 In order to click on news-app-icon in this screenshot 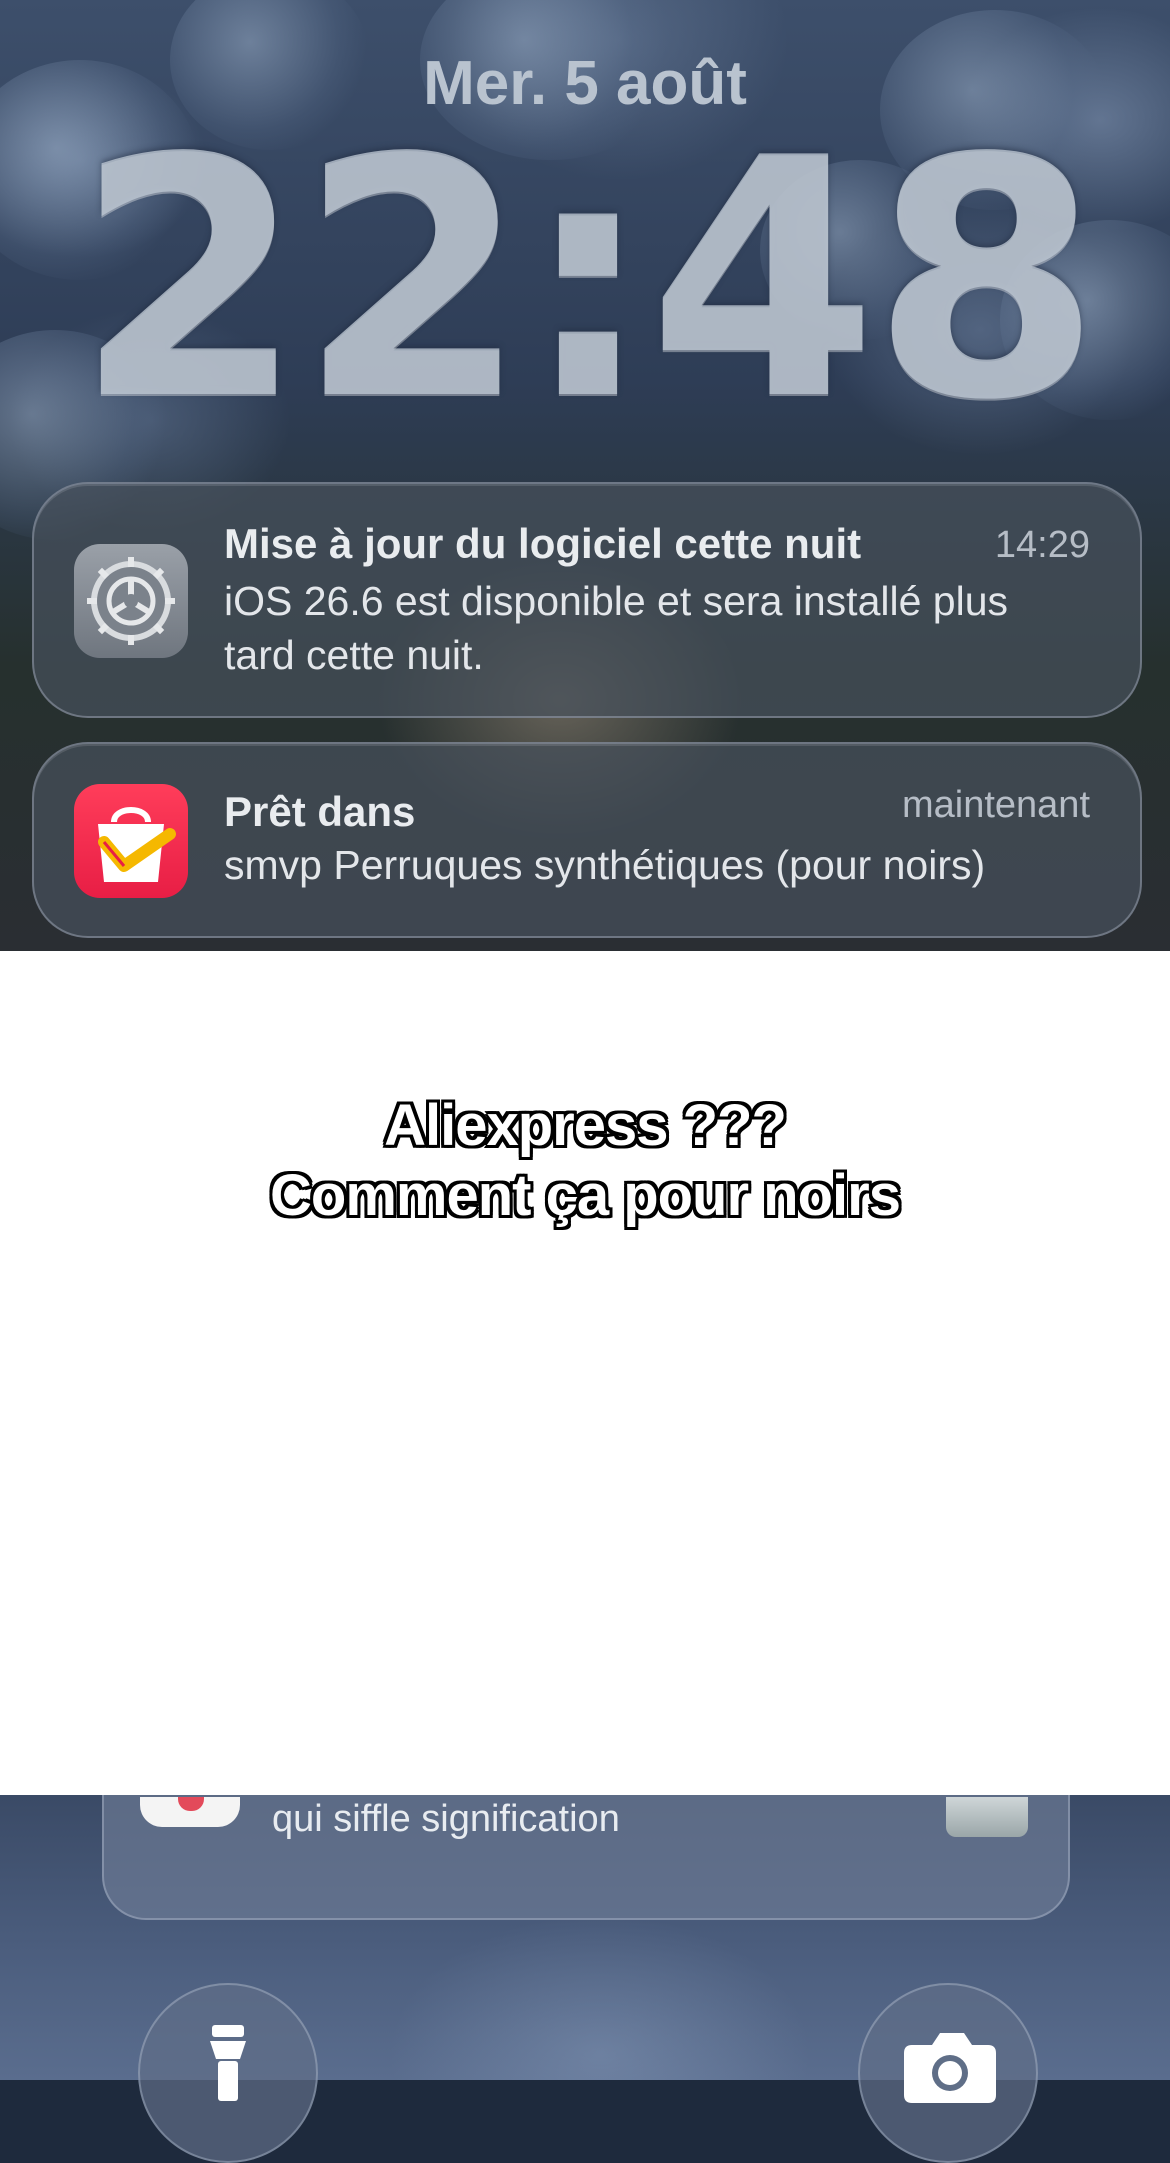, I will do `click(190, 1812)`.